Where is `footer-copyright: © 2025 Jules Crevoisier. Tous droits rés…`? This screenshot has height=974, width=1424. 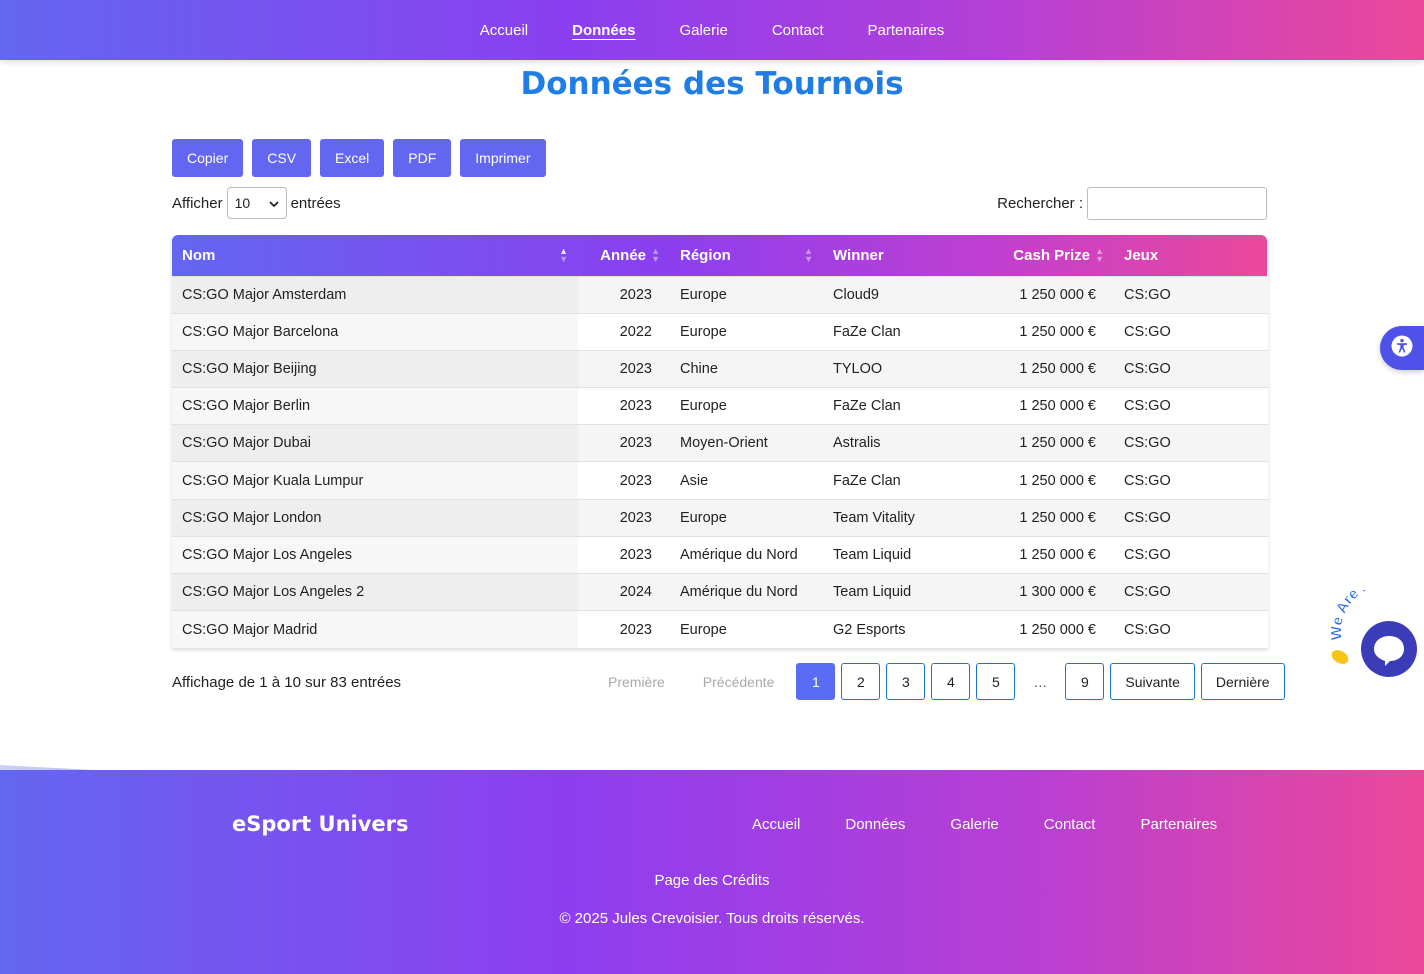 footer-copyright: © 2025 Jules Crevoisier. Tous droits rés… is located at coordinates (712, 918).